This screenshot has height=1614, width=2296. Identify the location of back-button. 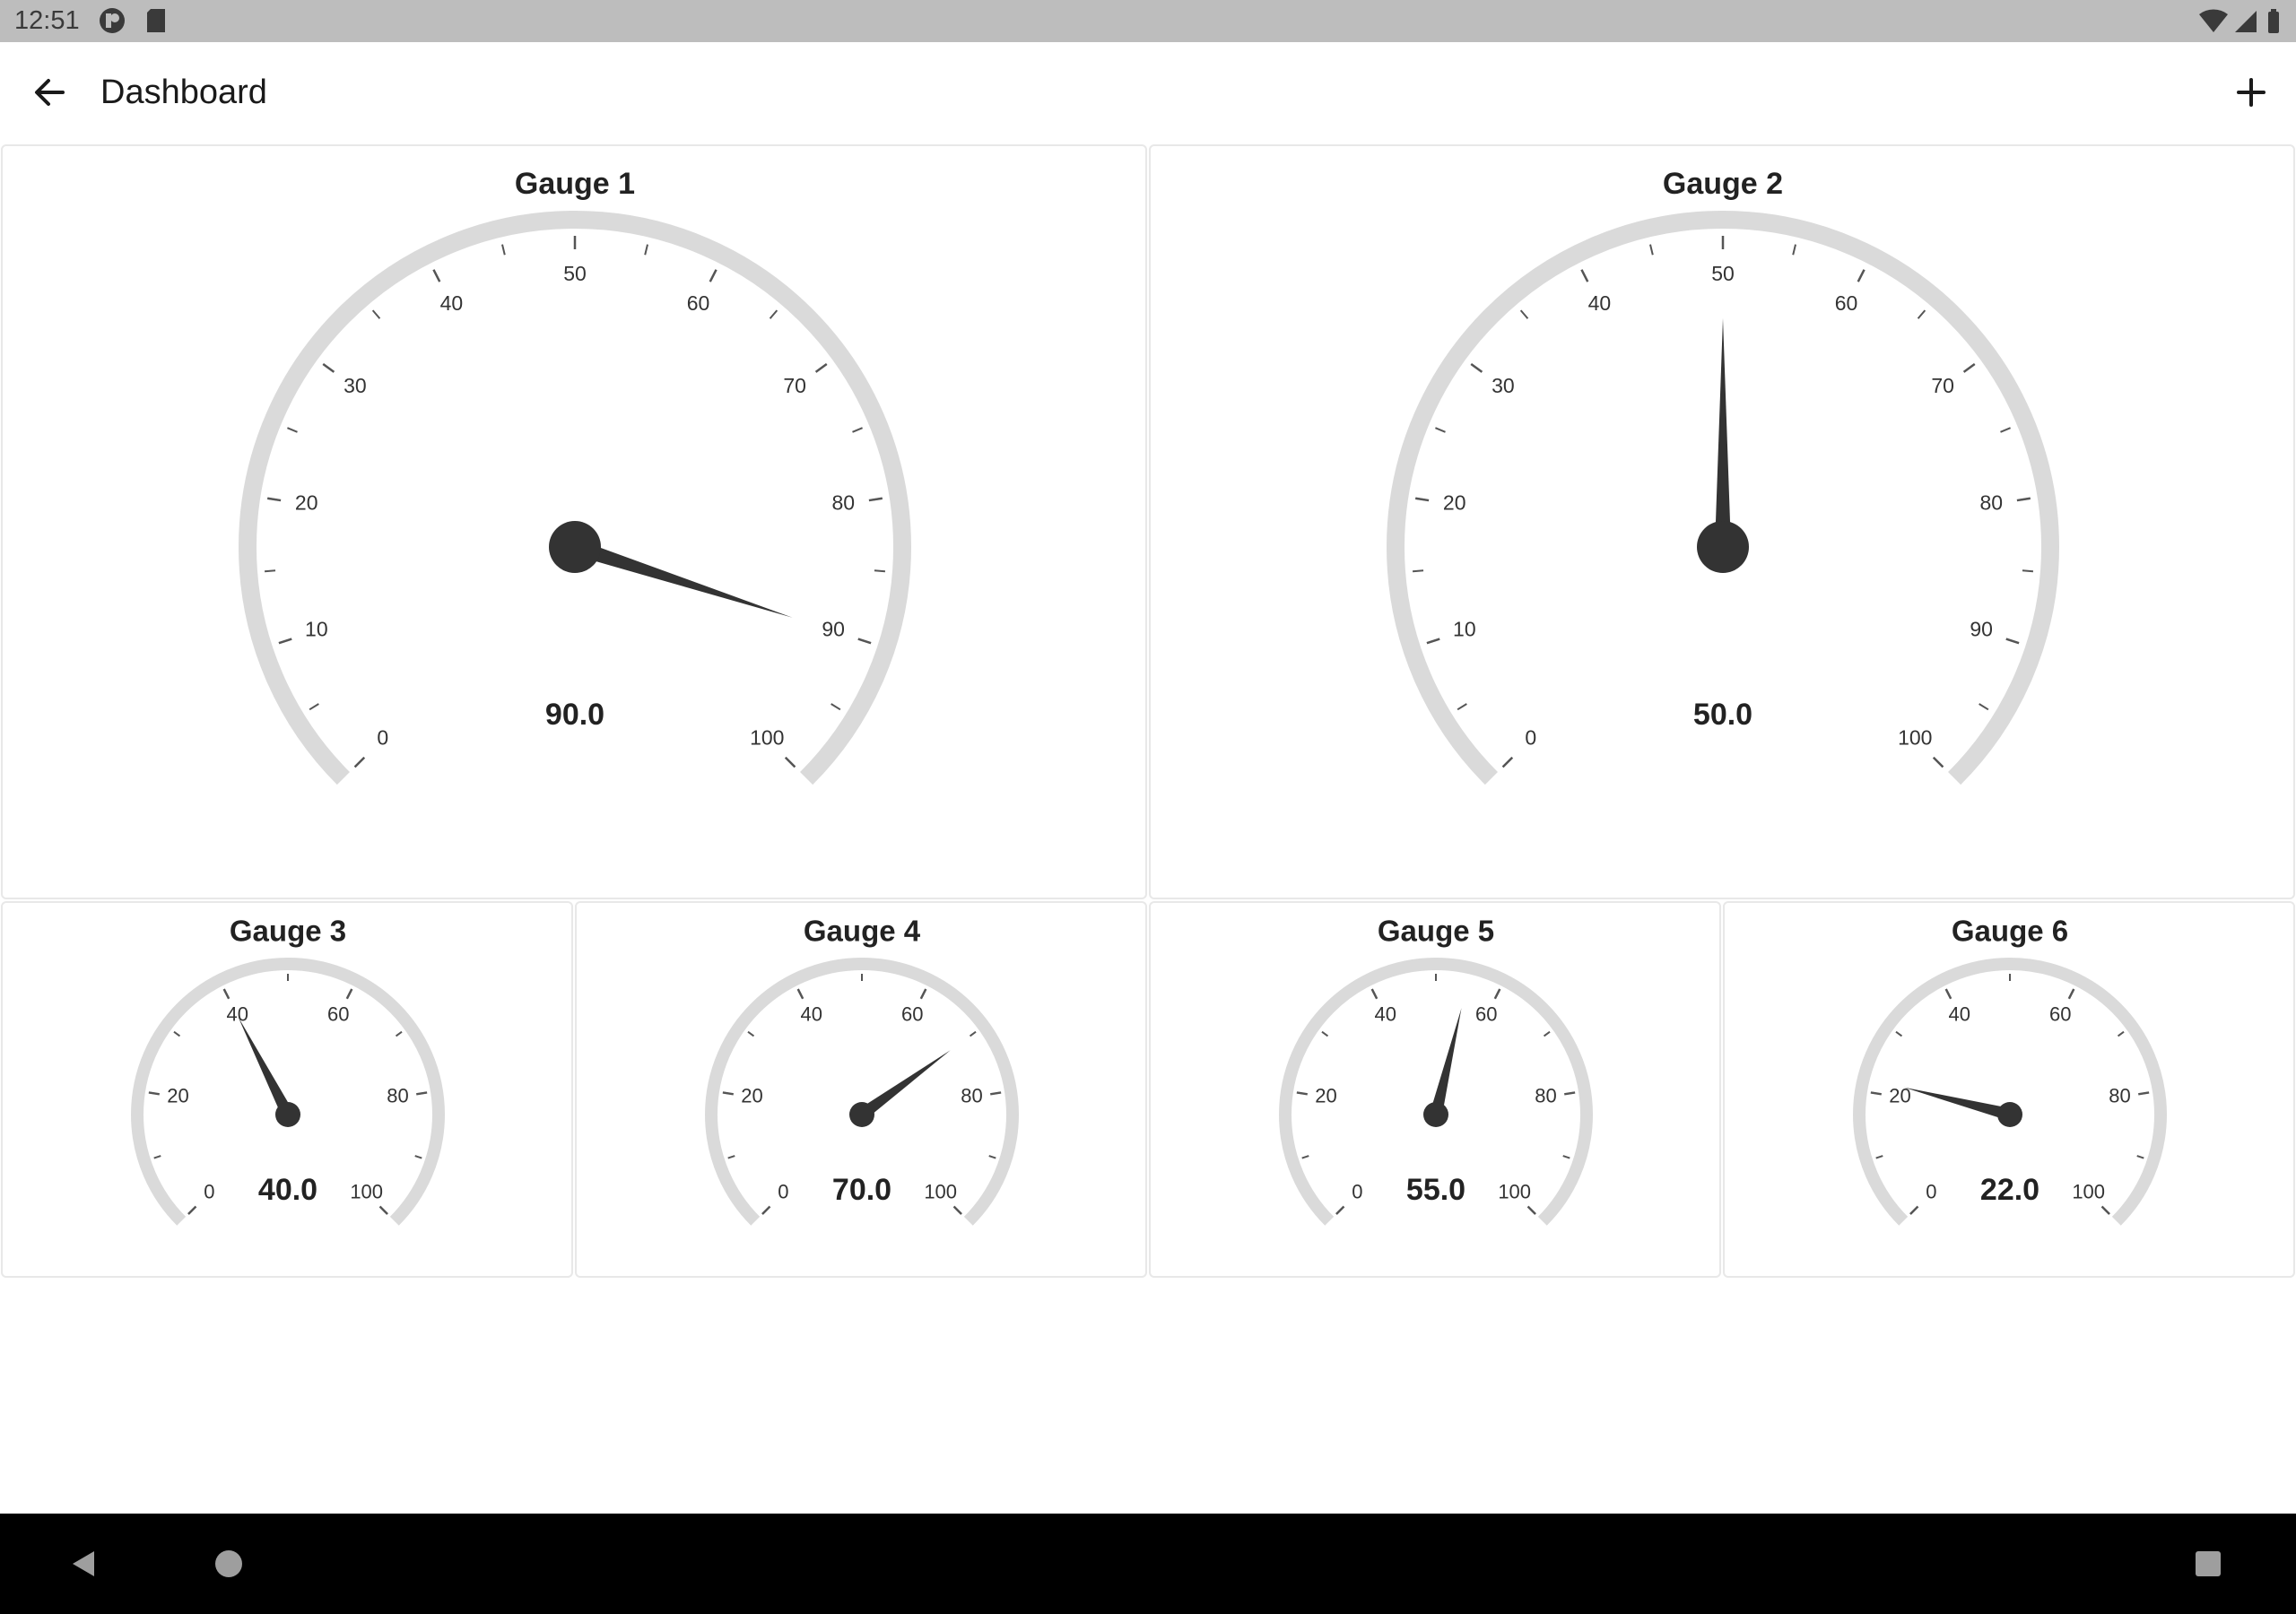
(50, 92).